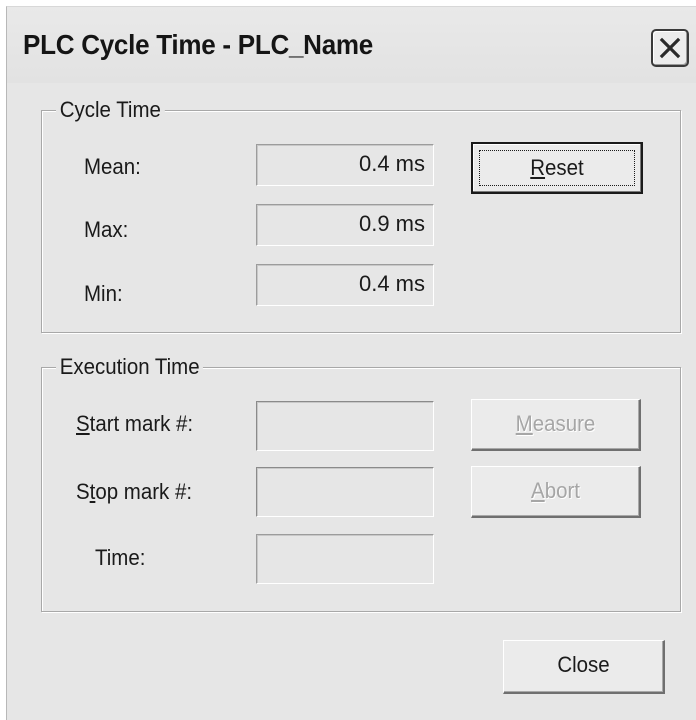 The width and height of the screenshot is (696, 720). Describe the element at coordinates (130, 367) in the screenshot. I see `execution-time-group-label: Execution Time` at that location.